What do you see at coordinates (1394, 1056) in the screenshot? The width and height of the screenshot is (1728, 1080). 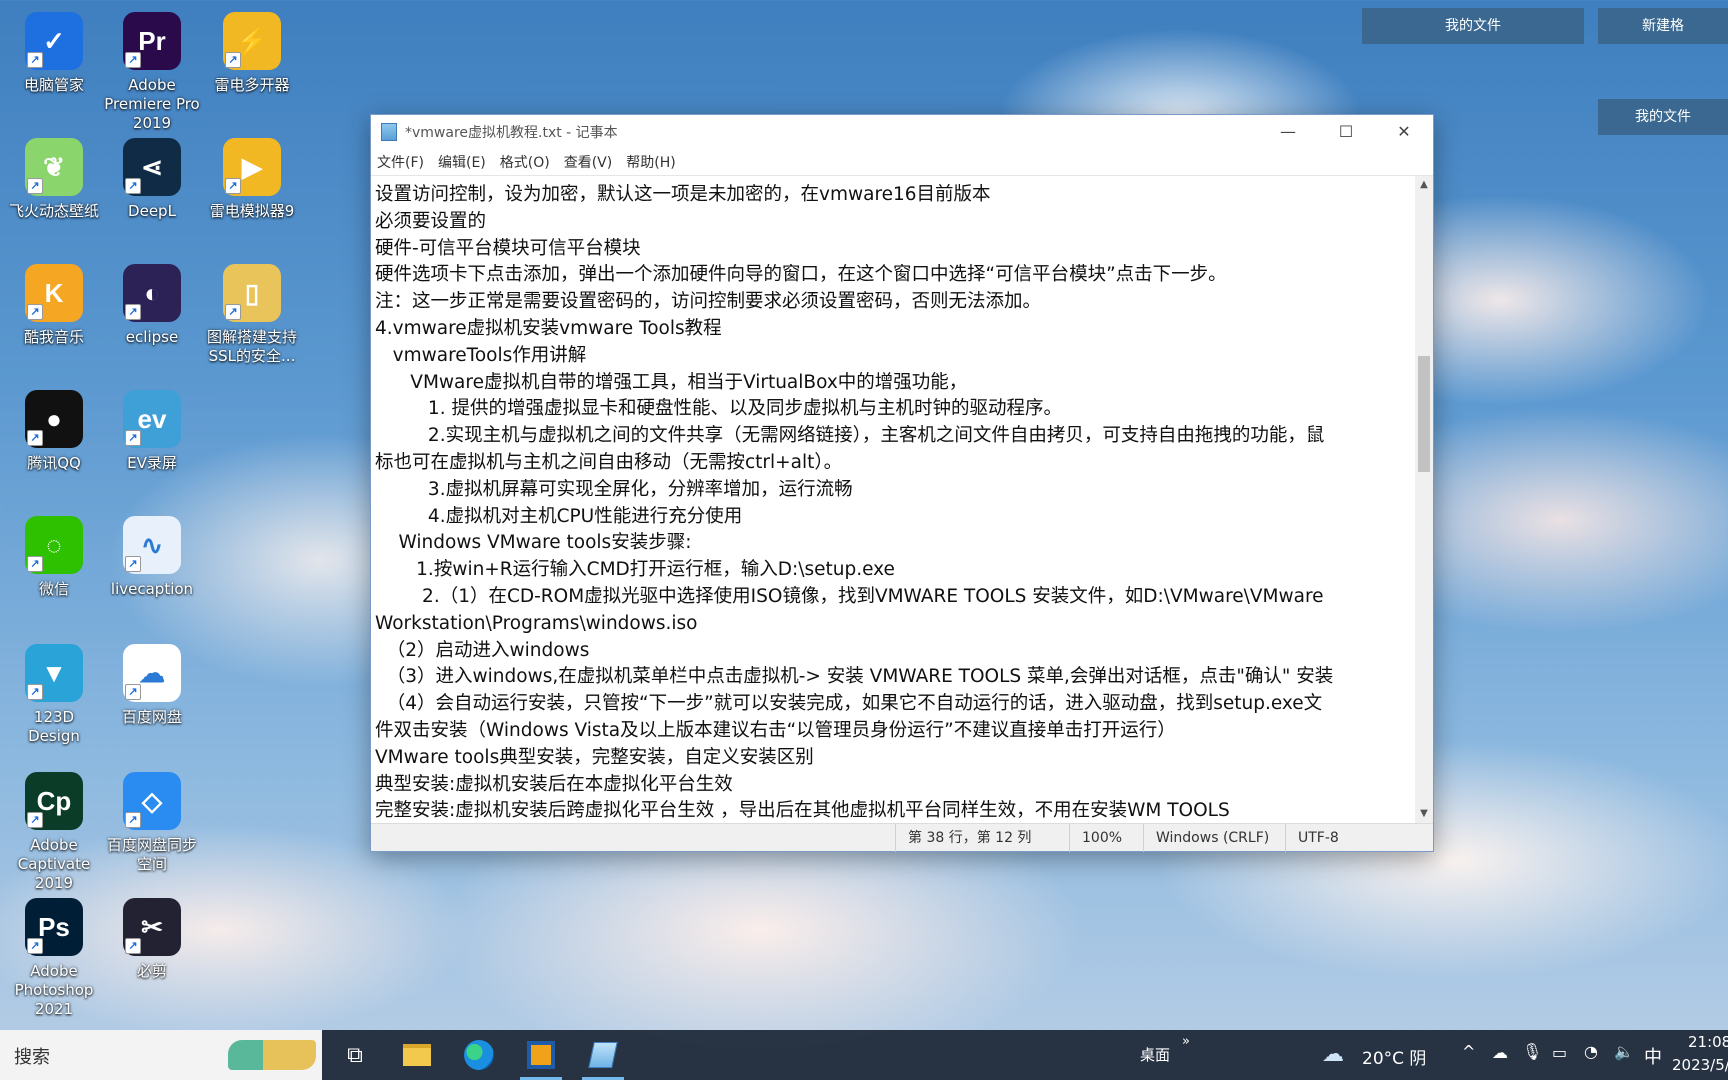 I see `weather-text: 20°C 阴` at bounding box center [1394, 1056].